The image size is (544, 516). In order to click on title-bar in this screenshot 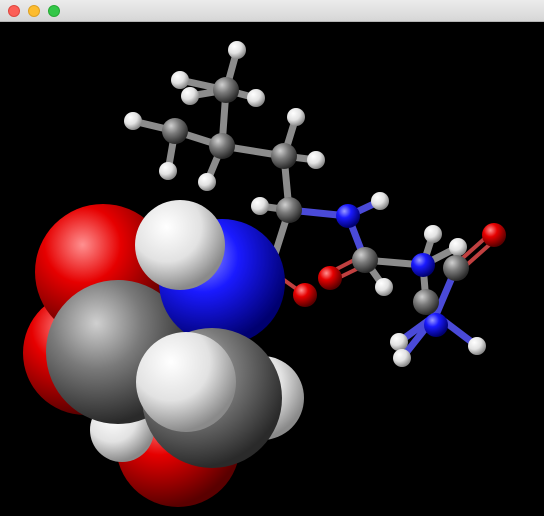, I will do `click(272, 11)`.